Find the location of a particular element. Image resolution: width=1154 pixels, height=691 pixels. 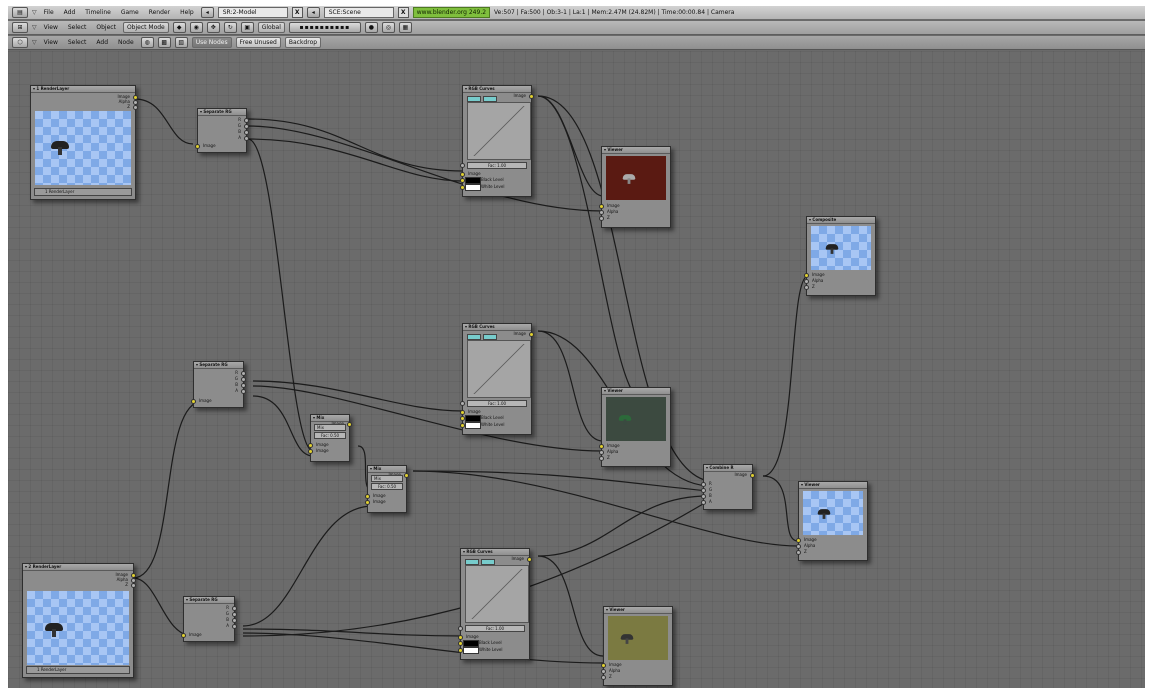

white-level-socket is located at coordinates (462, 425).